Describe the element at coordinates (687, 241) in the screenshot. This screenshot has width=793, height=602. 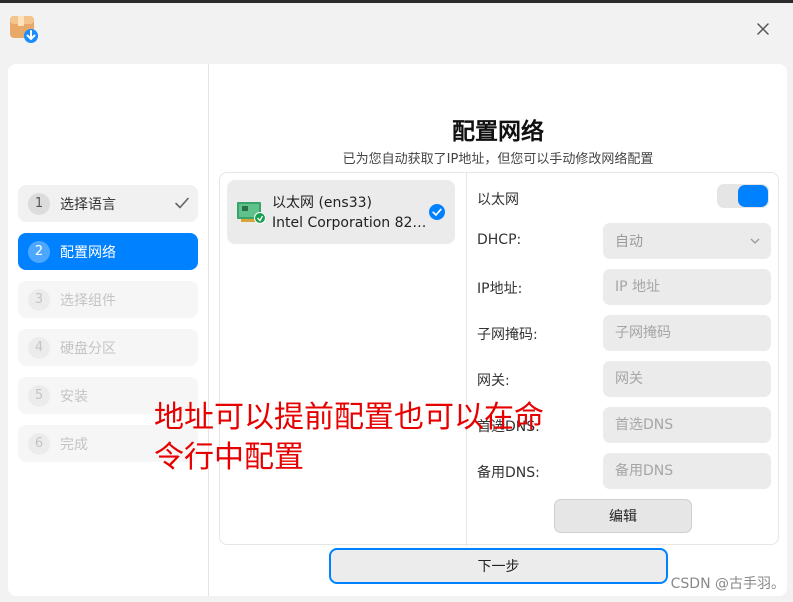
I see `dhcp-select: 自动` at that location.